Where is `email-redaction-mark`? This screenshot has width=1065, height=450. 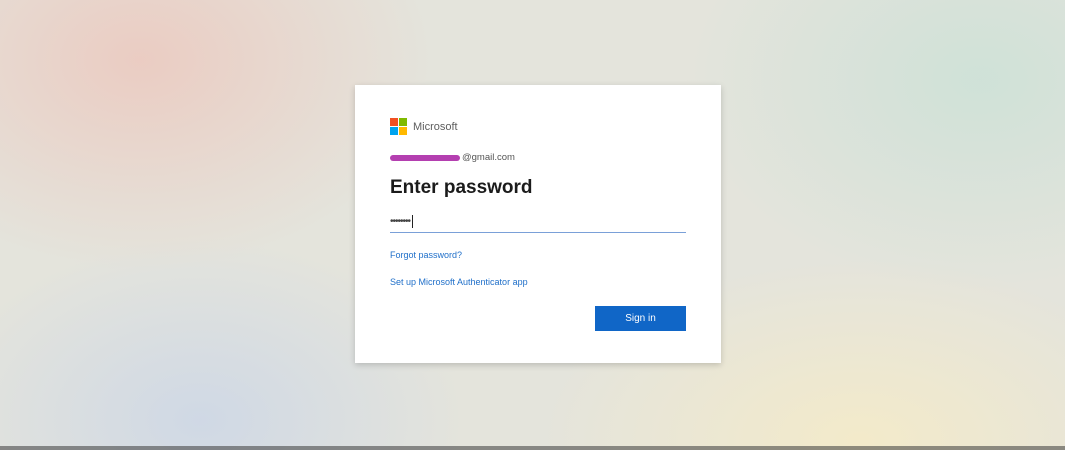
email-redaction-mark is located at coordinates (425, 157).